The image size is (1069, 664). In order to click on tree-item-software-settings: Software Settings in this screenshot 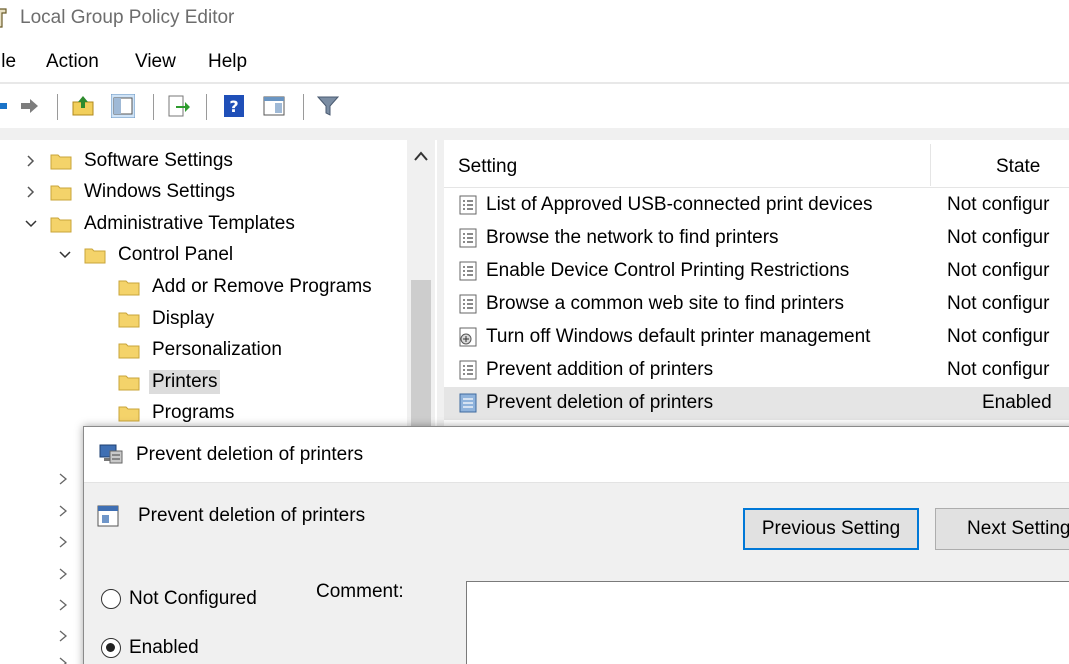, I will do `click(127, 161)`.